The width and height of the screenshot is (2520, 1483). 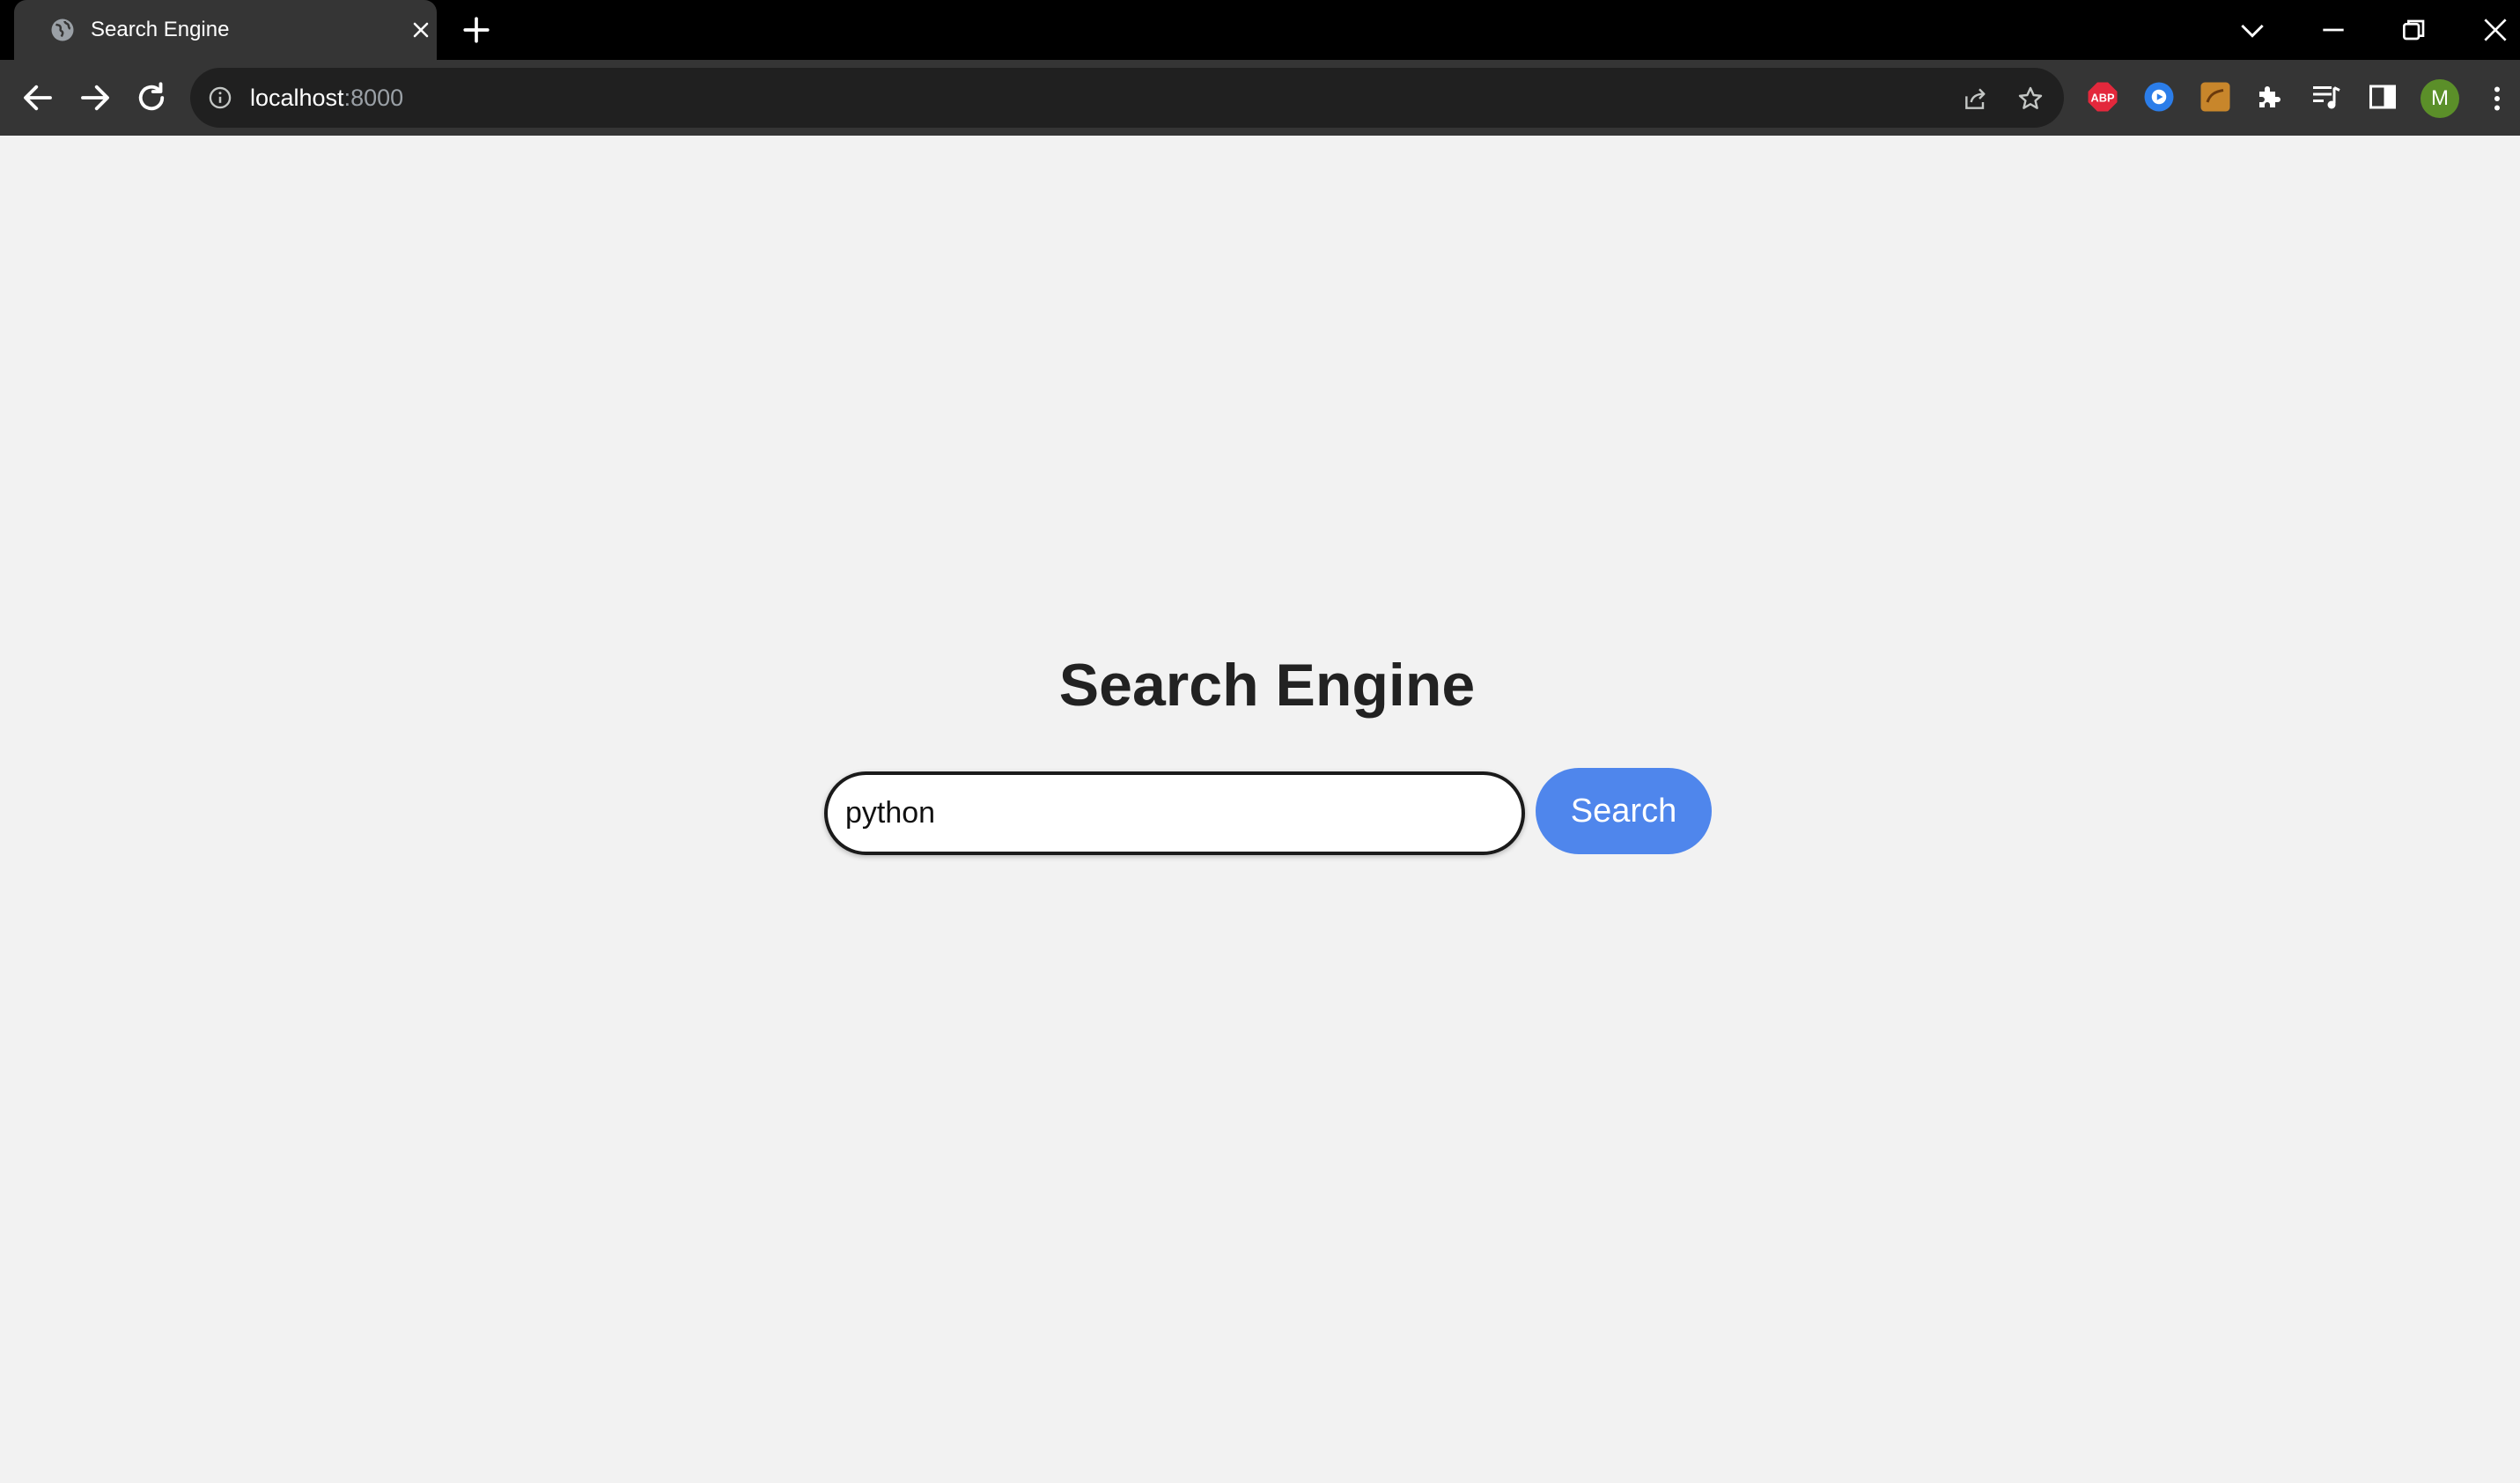 I want to click on kebab-icon, so click(x=2497, y=99).